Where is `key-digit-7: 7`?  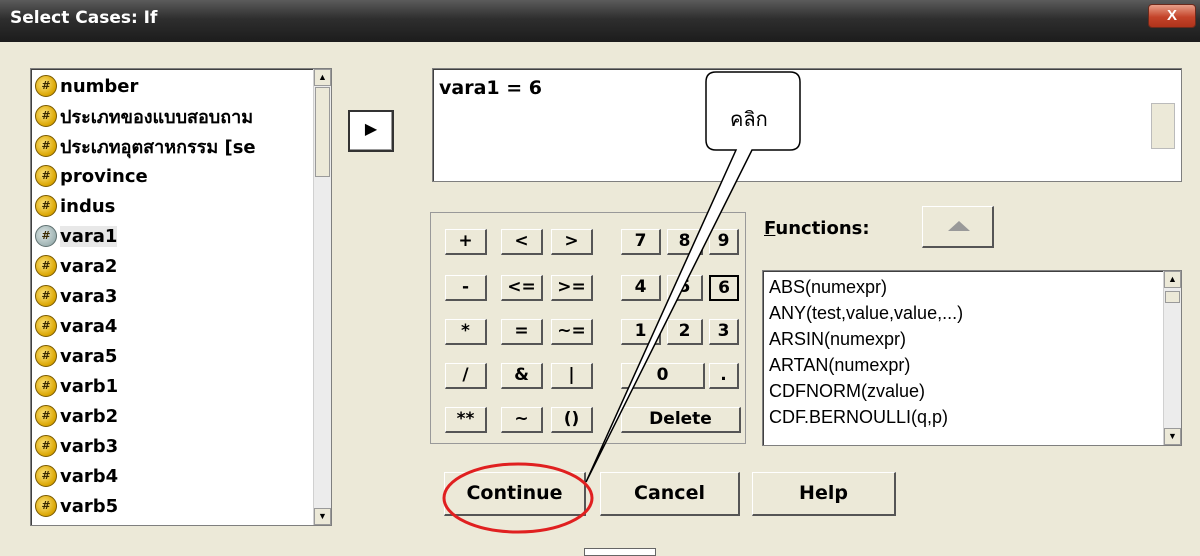 key-digit-7: 7 is located at coordinates (641, 242).